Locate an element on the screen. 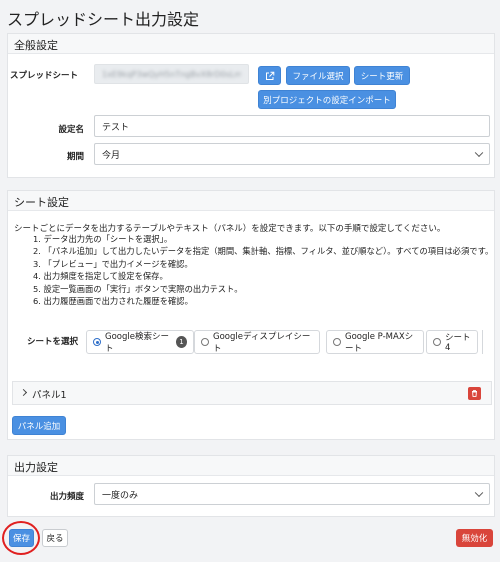 The width and height of the screenshot is (500, 562). import-settings-button: 別プロジェクトの設定インポート is located at coordinates (327, 99).